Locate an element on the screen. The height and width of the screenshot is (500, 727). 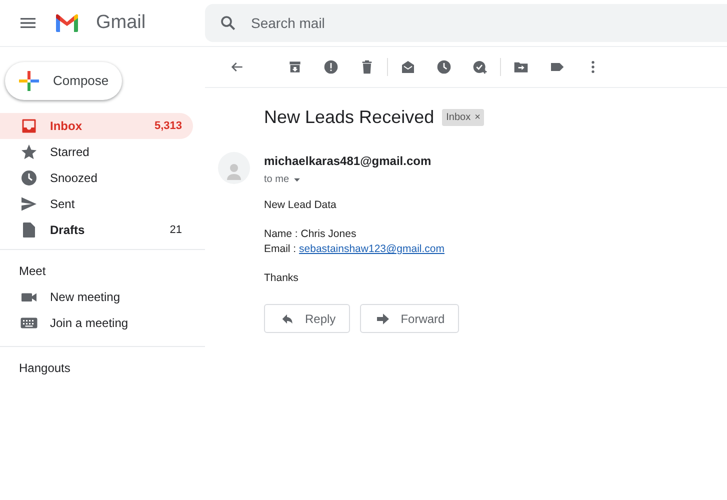
star-icon is located at coordinates (29, 152).